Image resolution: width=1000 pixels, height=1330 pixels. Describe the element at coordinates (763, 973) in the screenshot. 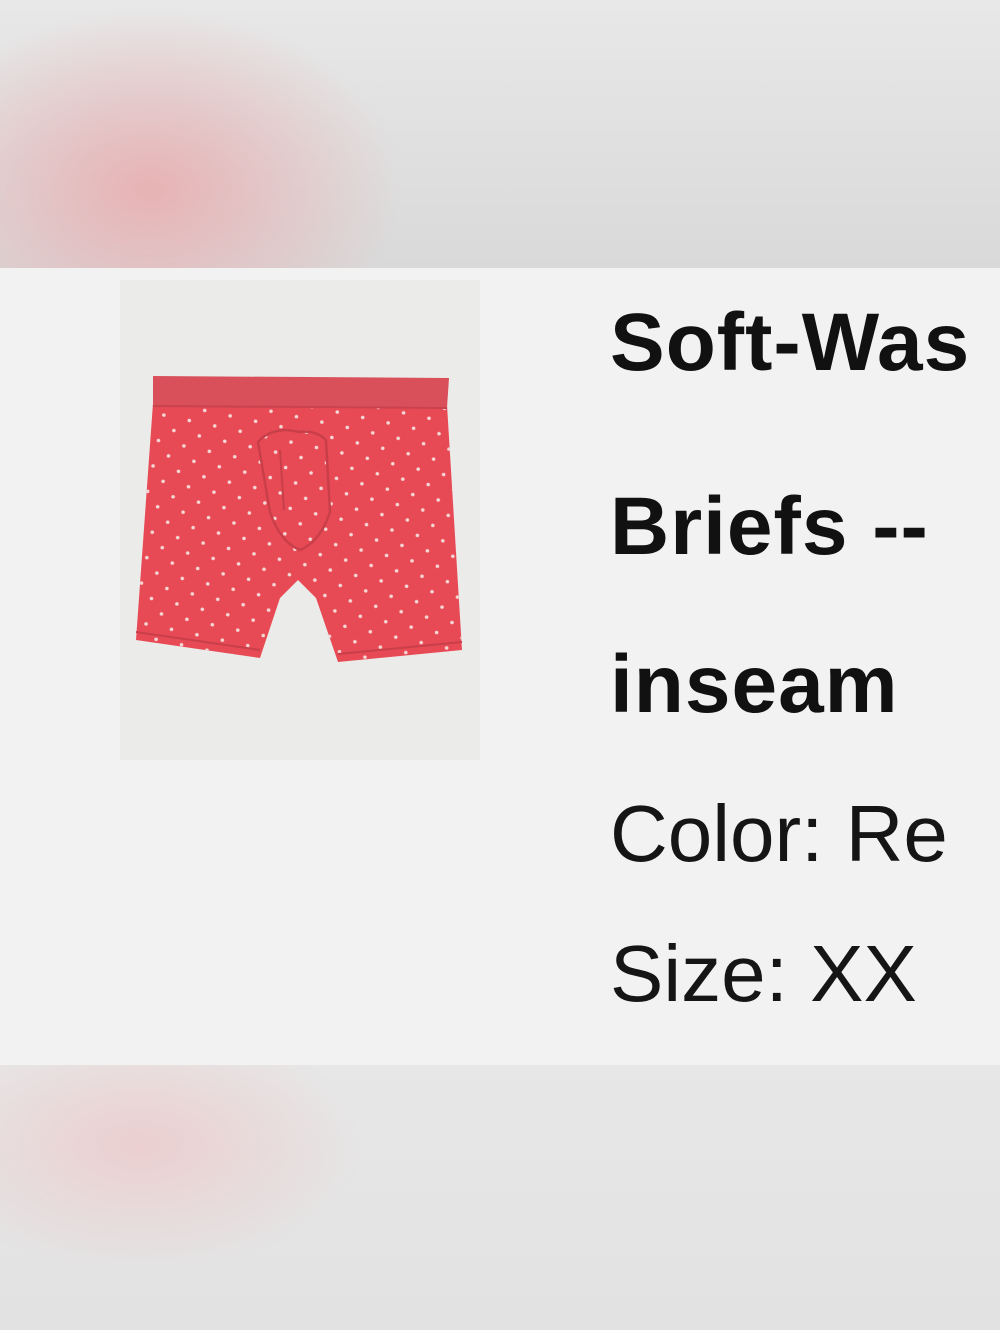

I see `product-size: Size: XX` at that location.